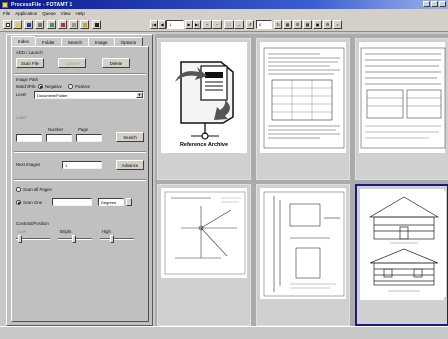 This screenshot has width=448, height=339. What do you see at coordinates (30, 63) in the screenshot?
I see `scan-file-button: Scan File` at bounding box center [30, 63].